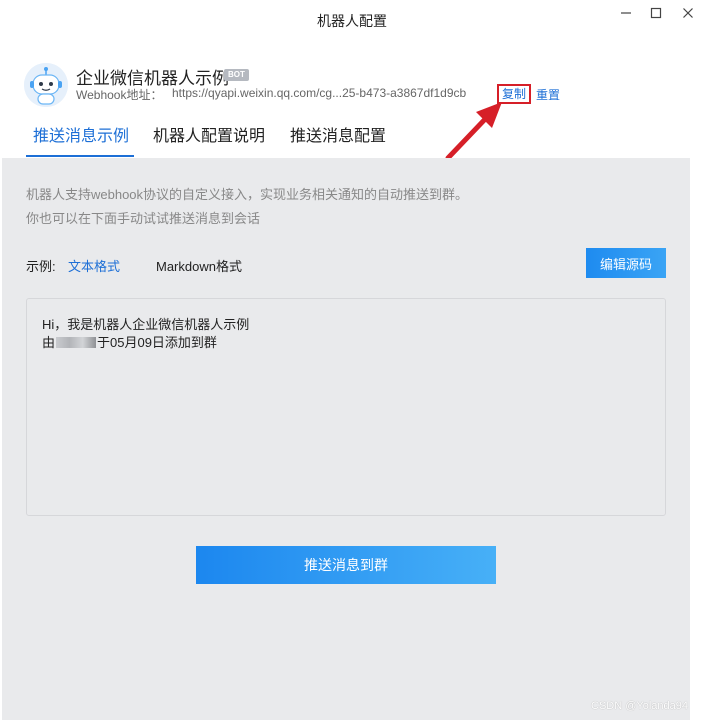 The image size is (704, 720). What do you see at coordinates (346, 565) in the screenshot?
I see `send-to-group-button: 推送消息到群` at bounding box center [346, 565].